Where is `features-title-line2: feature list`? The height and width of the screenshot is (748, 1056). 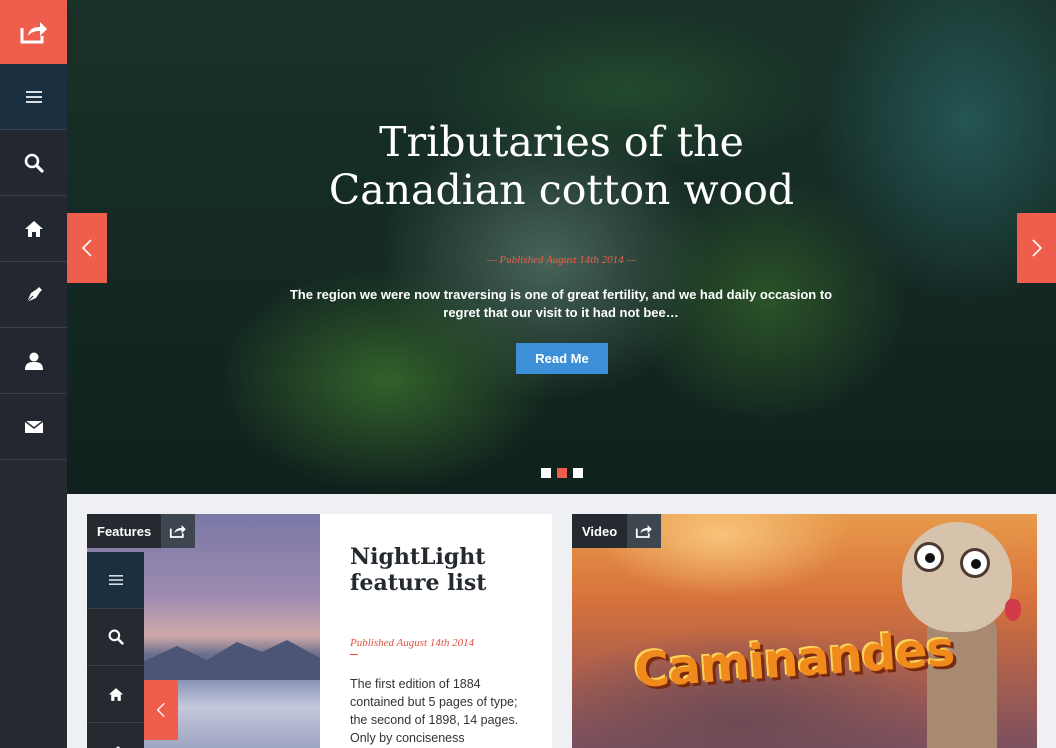 features-title-line2: feature list is located at coordinates (418, 583).